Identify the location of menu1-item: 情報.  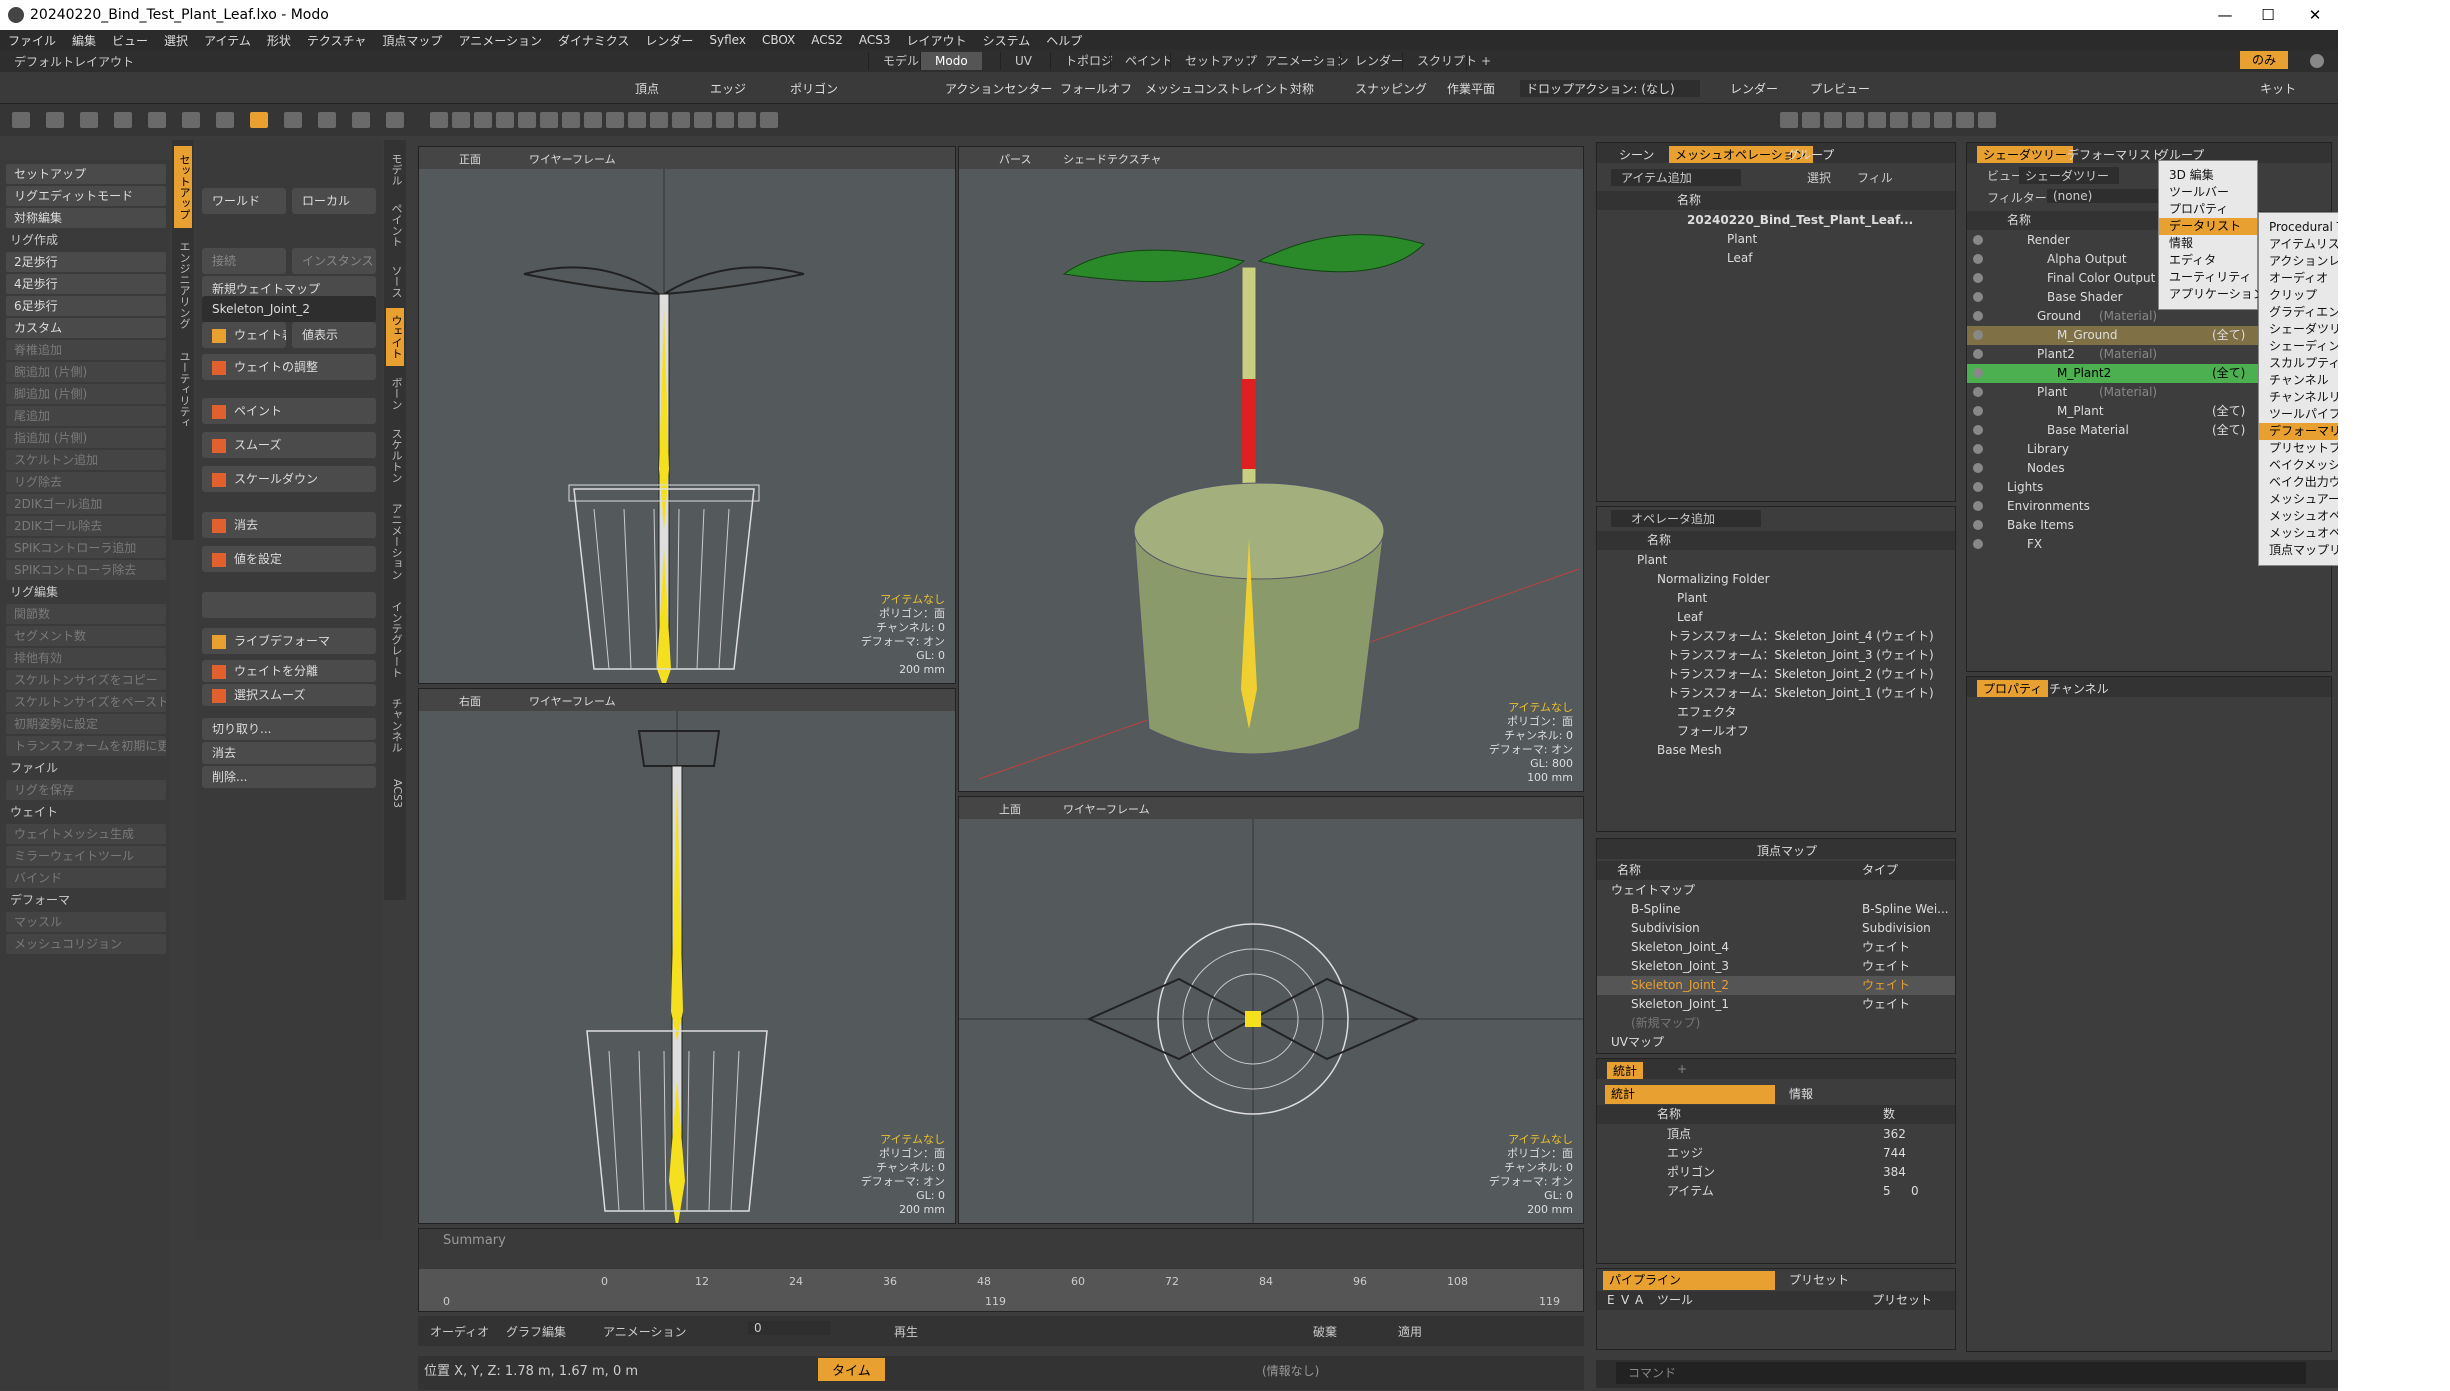
(2208, 243).